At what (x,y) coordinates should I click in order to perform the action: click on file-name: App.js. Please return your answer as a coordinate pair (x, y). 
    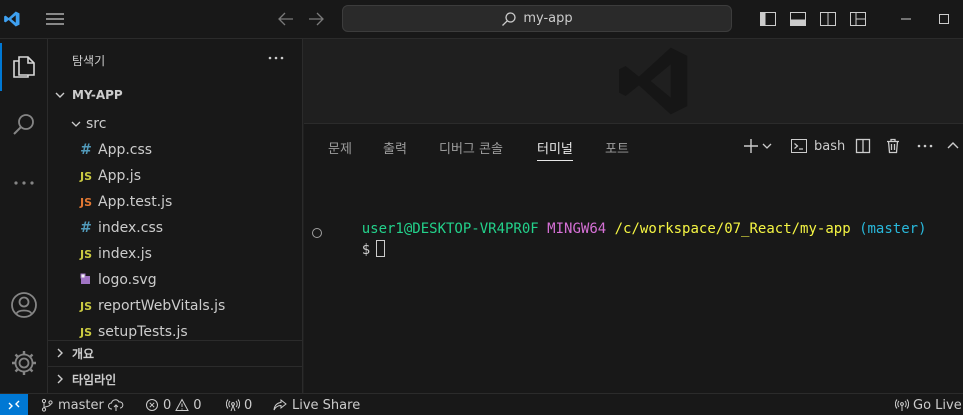
    Looking at the image, I should click on (119, 176).